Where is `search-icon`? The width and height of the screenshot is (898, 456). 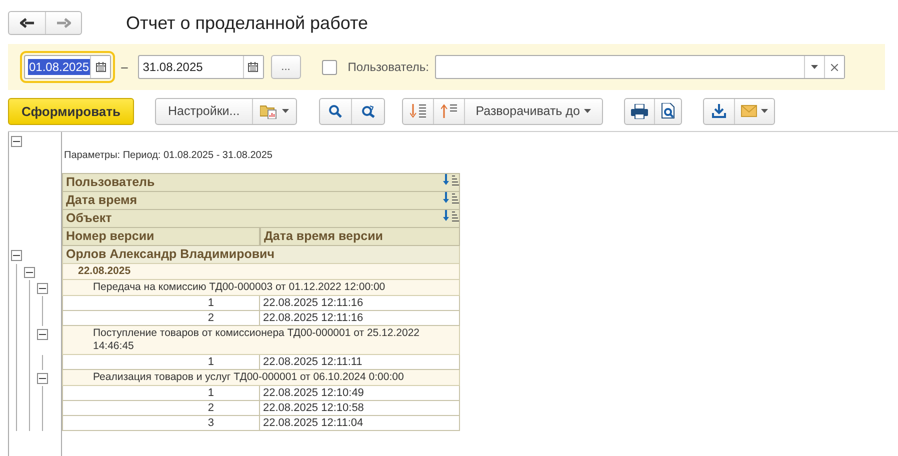 search-icon is located at coordinates (335, 111).